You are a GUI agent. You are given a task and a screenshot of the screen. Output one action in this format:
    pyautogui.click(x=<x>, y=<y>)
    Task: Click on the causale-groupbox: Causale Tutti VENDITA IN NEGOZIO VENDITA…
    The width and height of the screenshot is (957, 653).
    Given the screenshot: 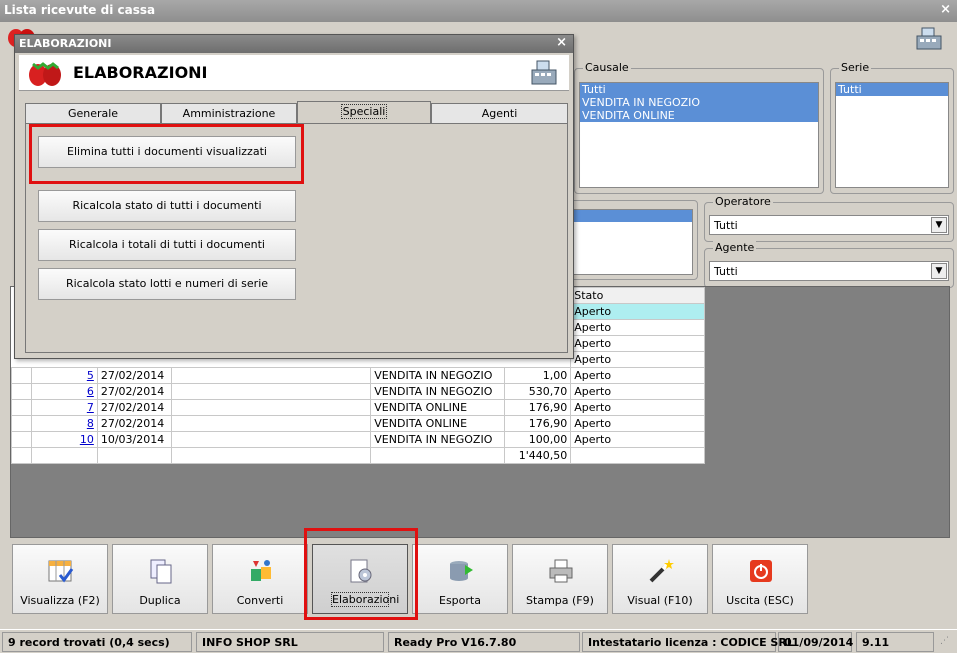 What is the action you would take?
    pyautogui.click(x=699, y=127)
    